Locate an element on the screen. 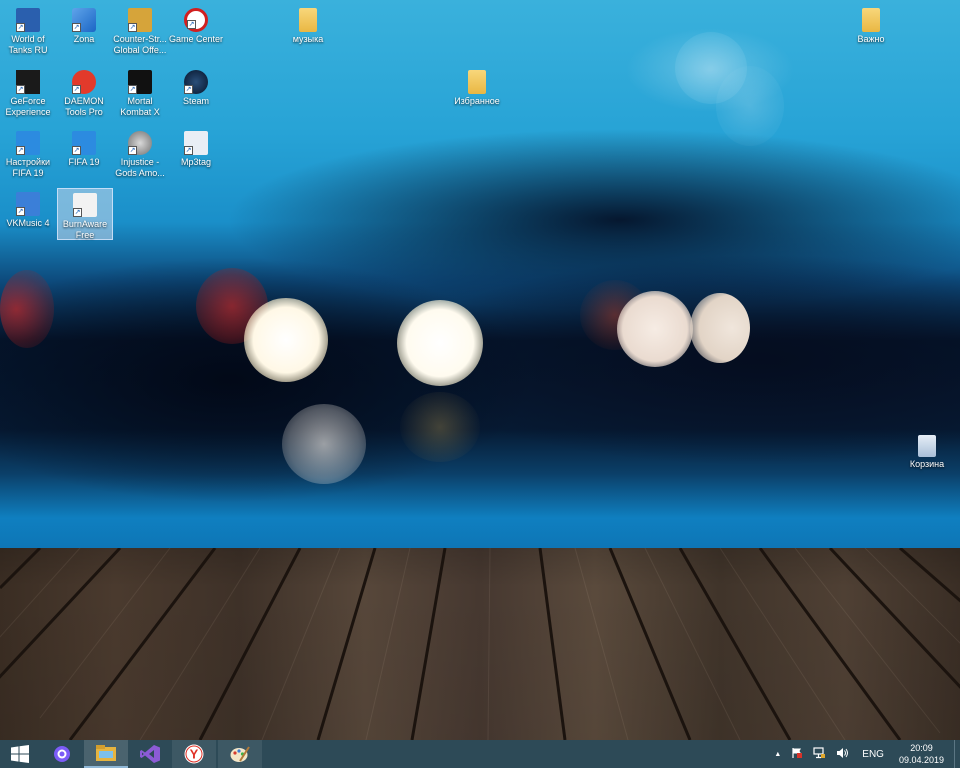  yandex-browser-button: Y is located at coordinates (194, 754).